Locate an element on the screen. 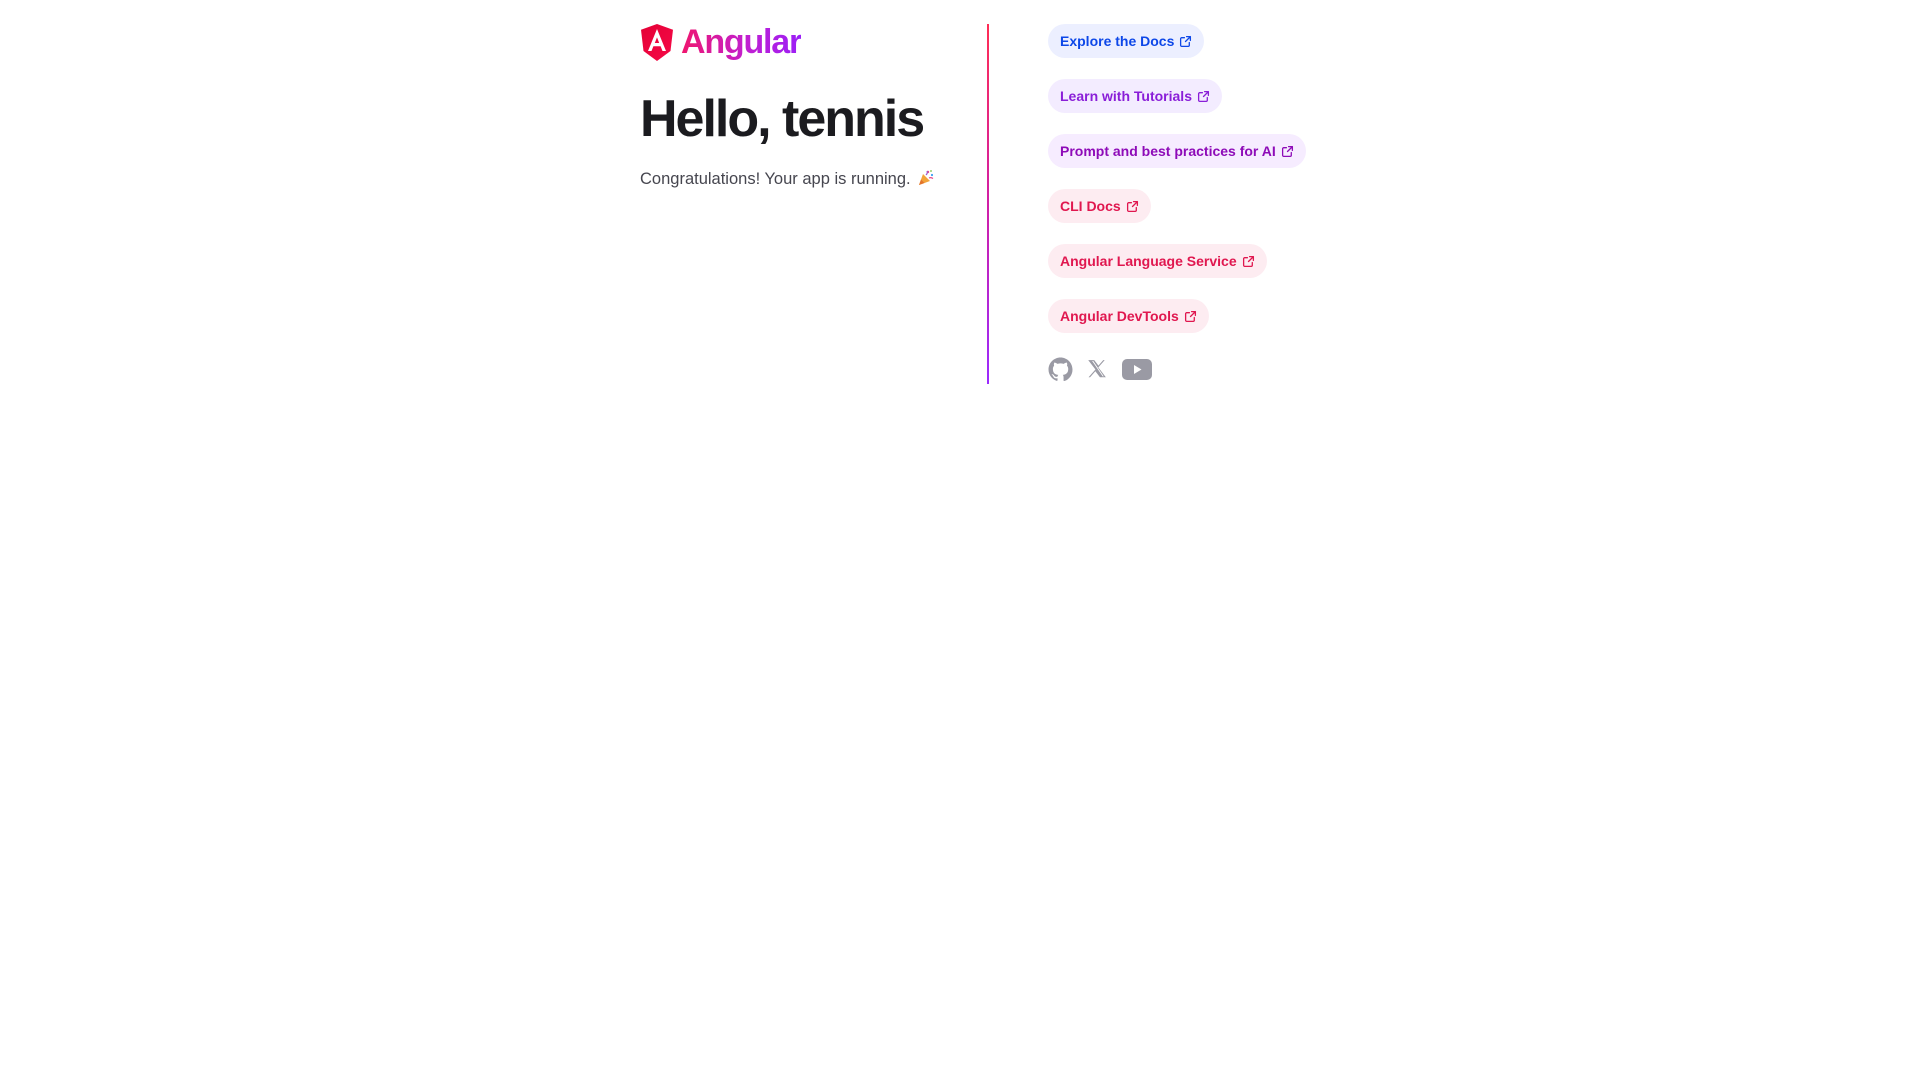 This screenshot has width=1920, height=1080. resource-link-label: Angular DevTools is located at coordinates (1119, 316).